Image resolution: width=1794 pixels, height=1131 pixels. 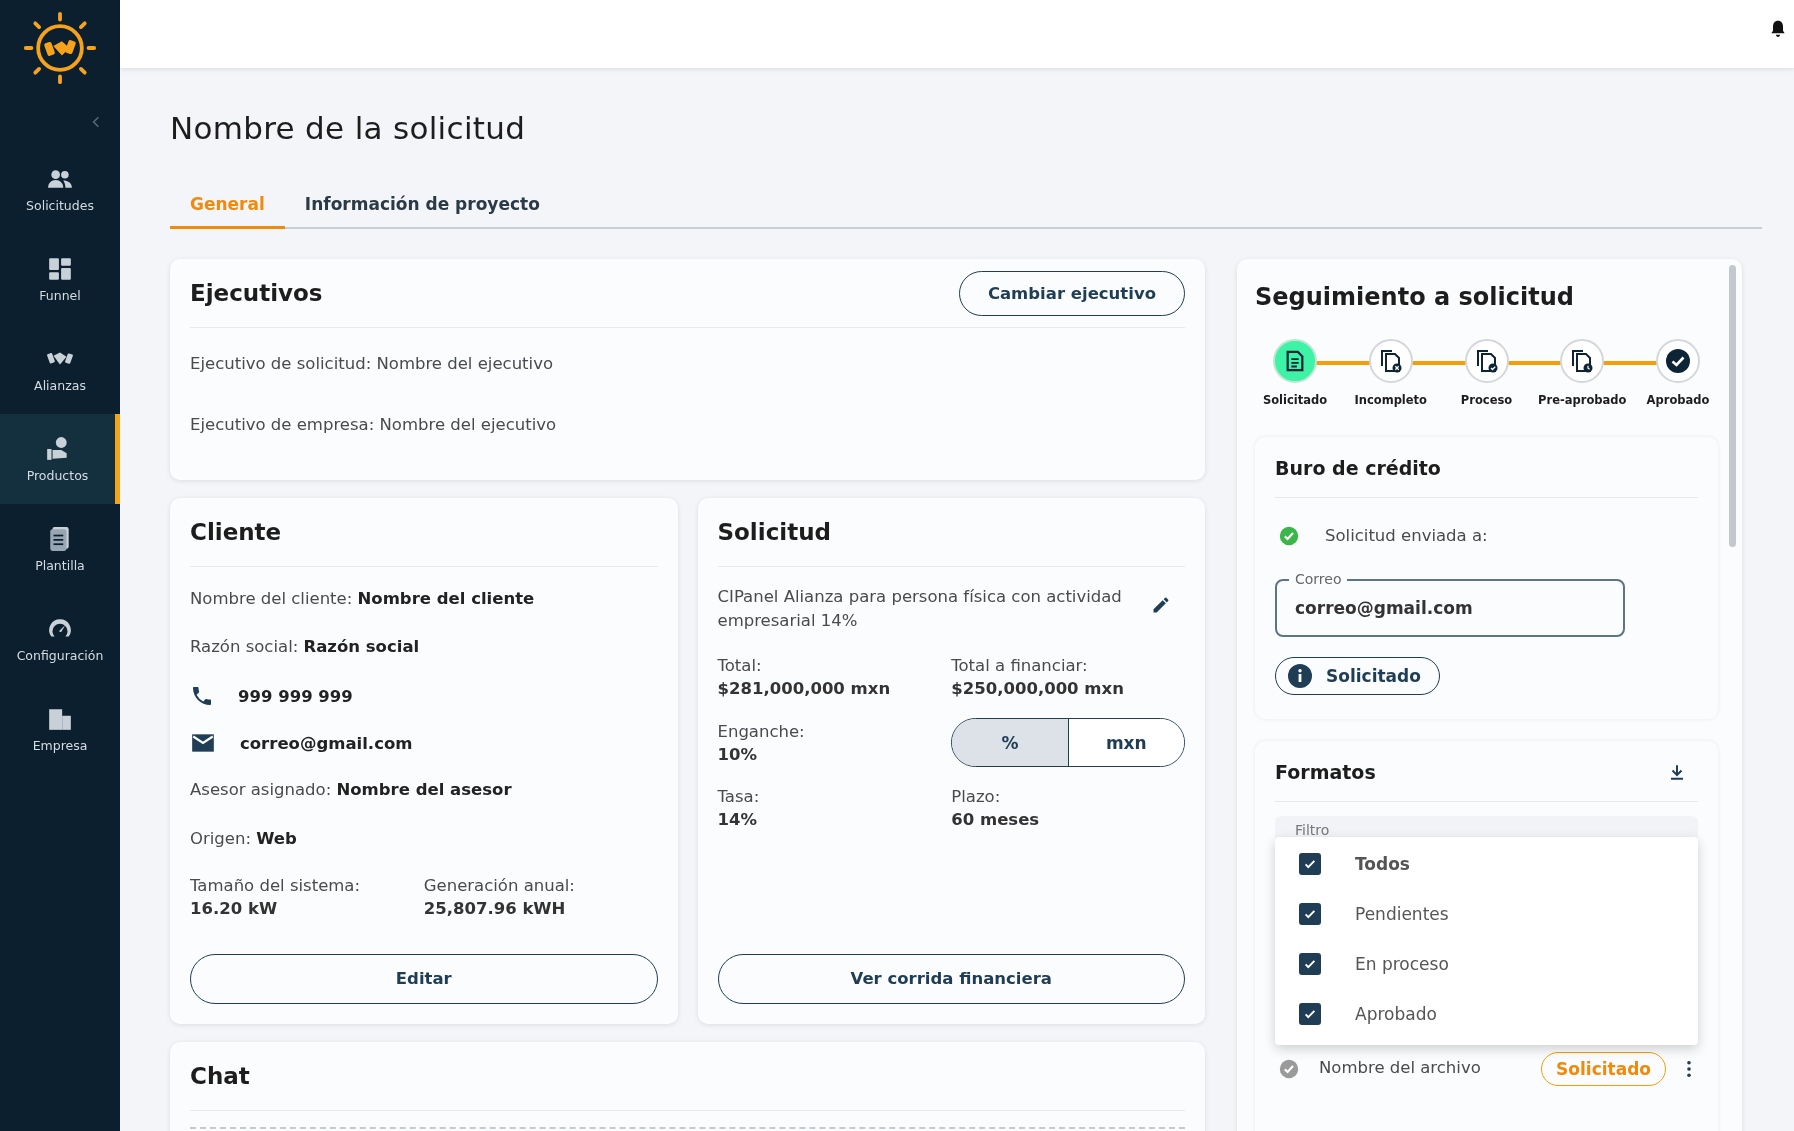 I want to click on mail-icon, so click(x=203, y=743).